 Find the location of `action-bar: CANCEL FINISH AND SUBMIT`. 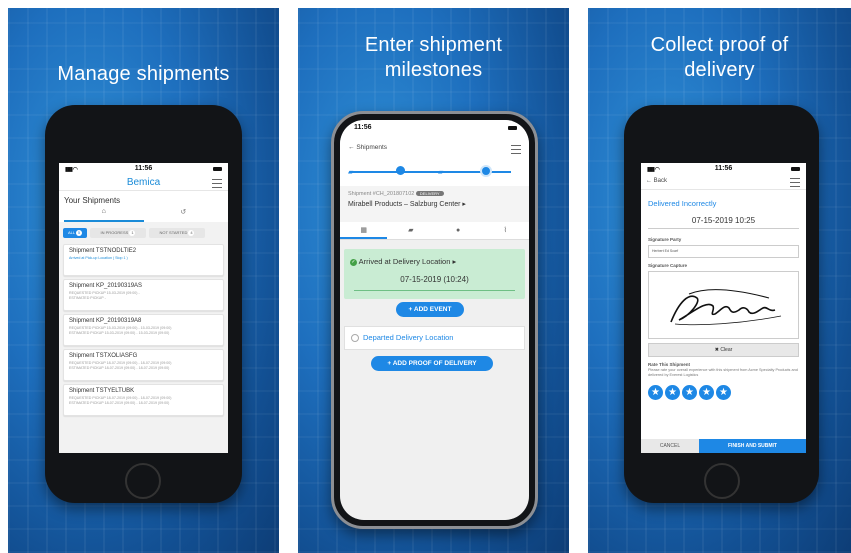

action-bar: CANCEL FINISH AND SUBMIT is located at coordinates (723, 446).